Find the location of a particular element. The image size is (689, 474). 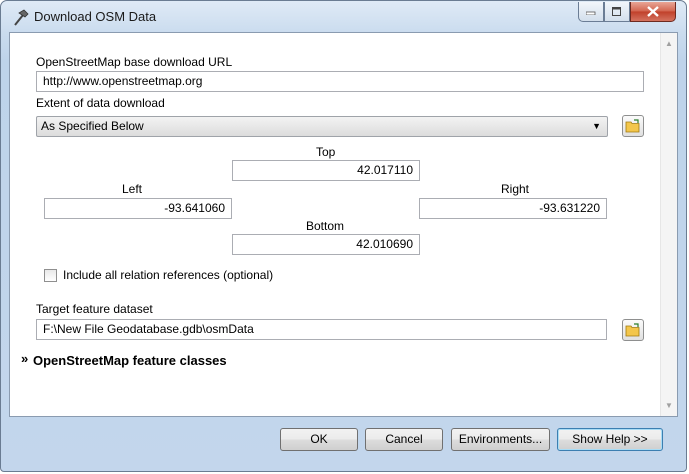

maximize-button is located at coordinates (617, 12).